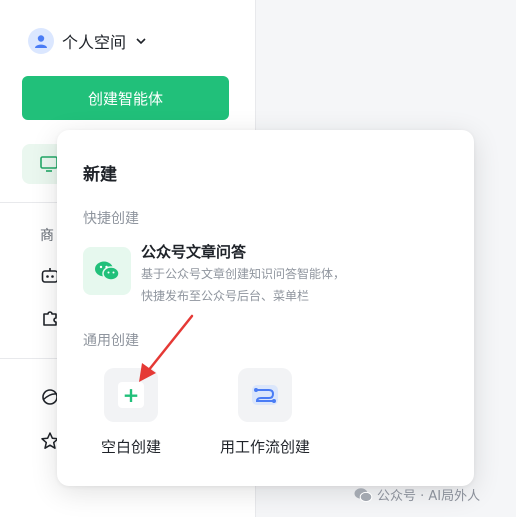 This screenshot has width=516, height=517. What do you see at coordinates (125, 98) in the screenshot?
I see `create-agent-button: 创建智能体` at bounding box center [125, 98].